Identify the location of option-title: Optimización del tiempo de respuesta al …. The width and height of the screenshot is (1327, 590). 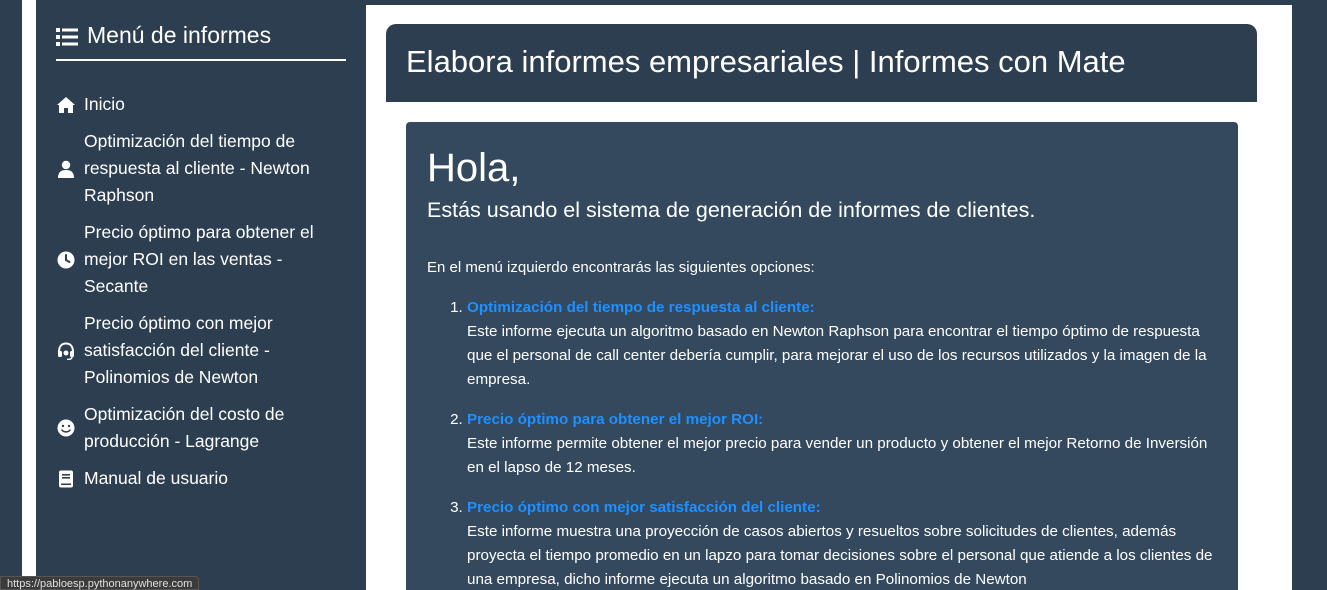
(641, 307).